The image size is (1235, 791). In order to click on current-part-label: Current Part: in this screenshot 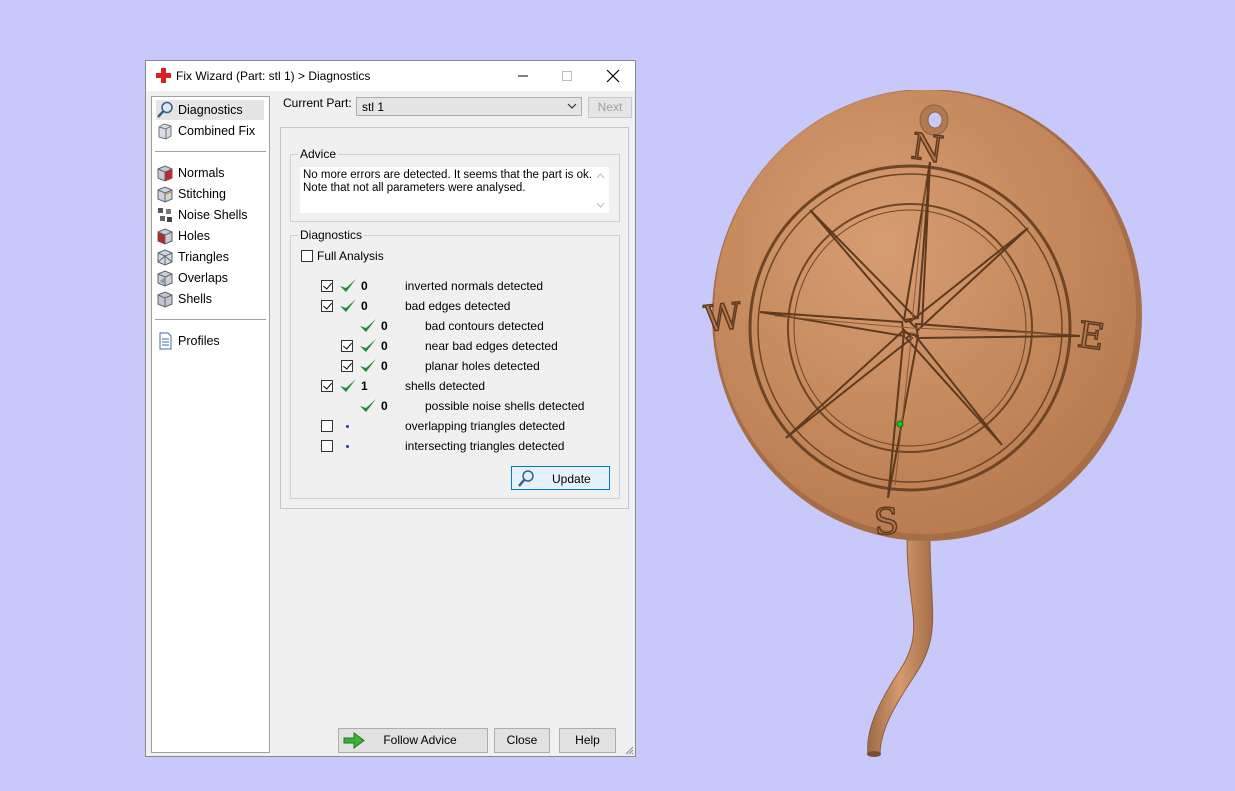, I will do `click(317, 103)`.